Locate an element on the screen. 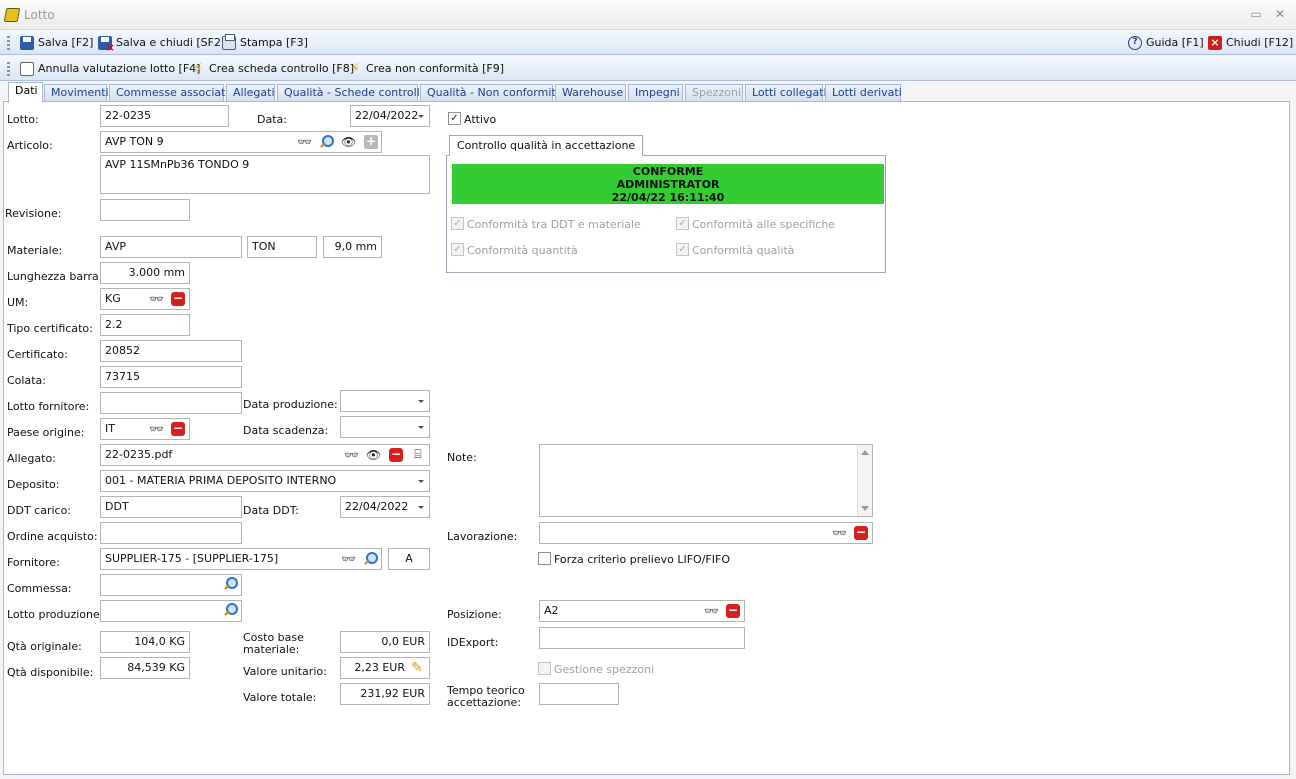 This screenshot has width=1296, height=779. checkbox-icon is located at coordinates (27, 68).